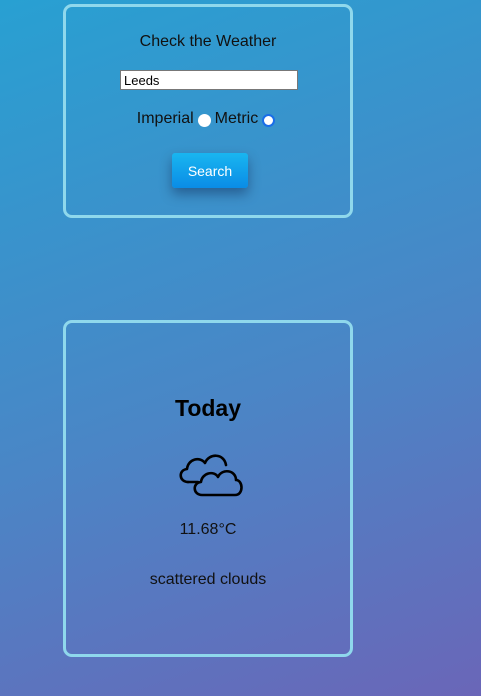 The height and width of the screenshot is (696, 481). I want to click on scattered-clouds-icon, so click(211, 475).